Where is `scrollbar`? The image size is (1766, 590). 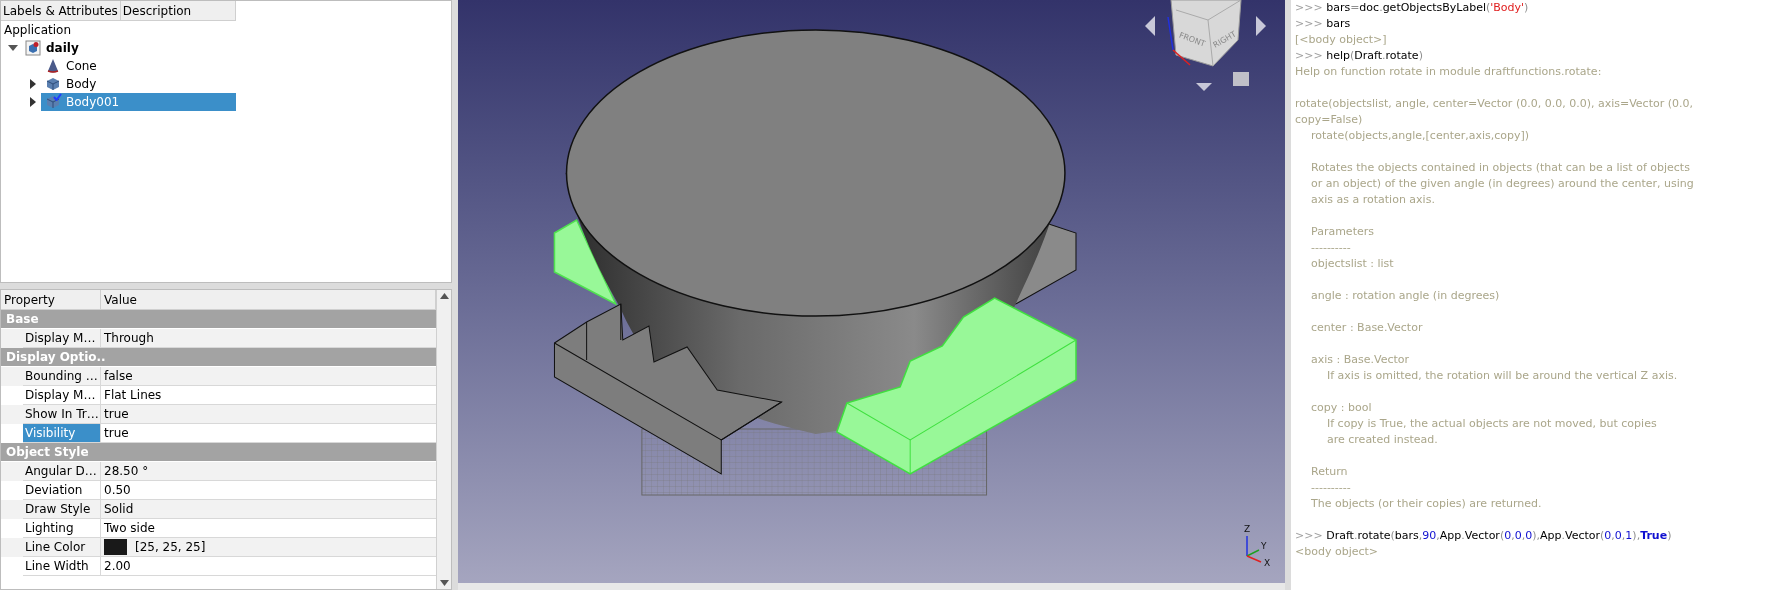 scrollbar is located at coordinates (443, 439).